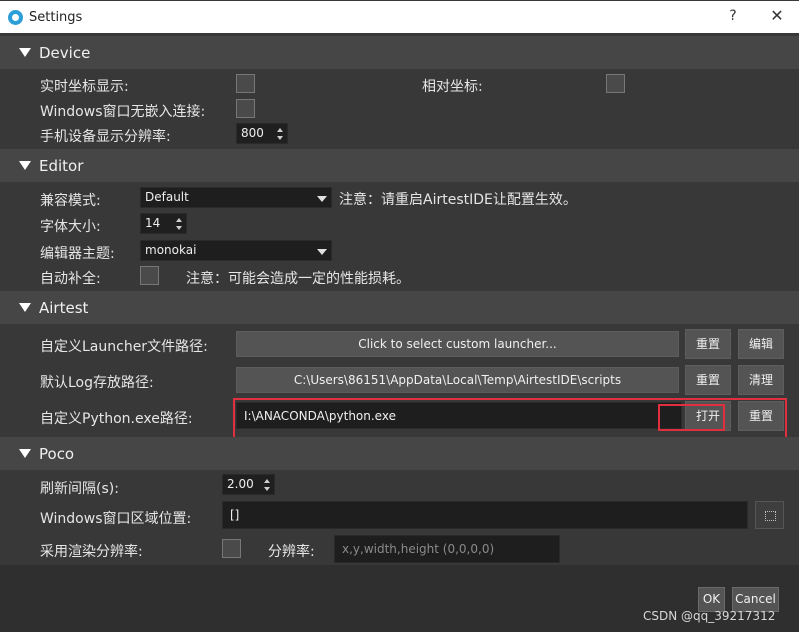 Image resolution: width=799 pixels, height=632 pixels. What do you see at coordinates (56, 17) in the screenshot?
I see `window-title: Settings` at bounding box center [56, 17].